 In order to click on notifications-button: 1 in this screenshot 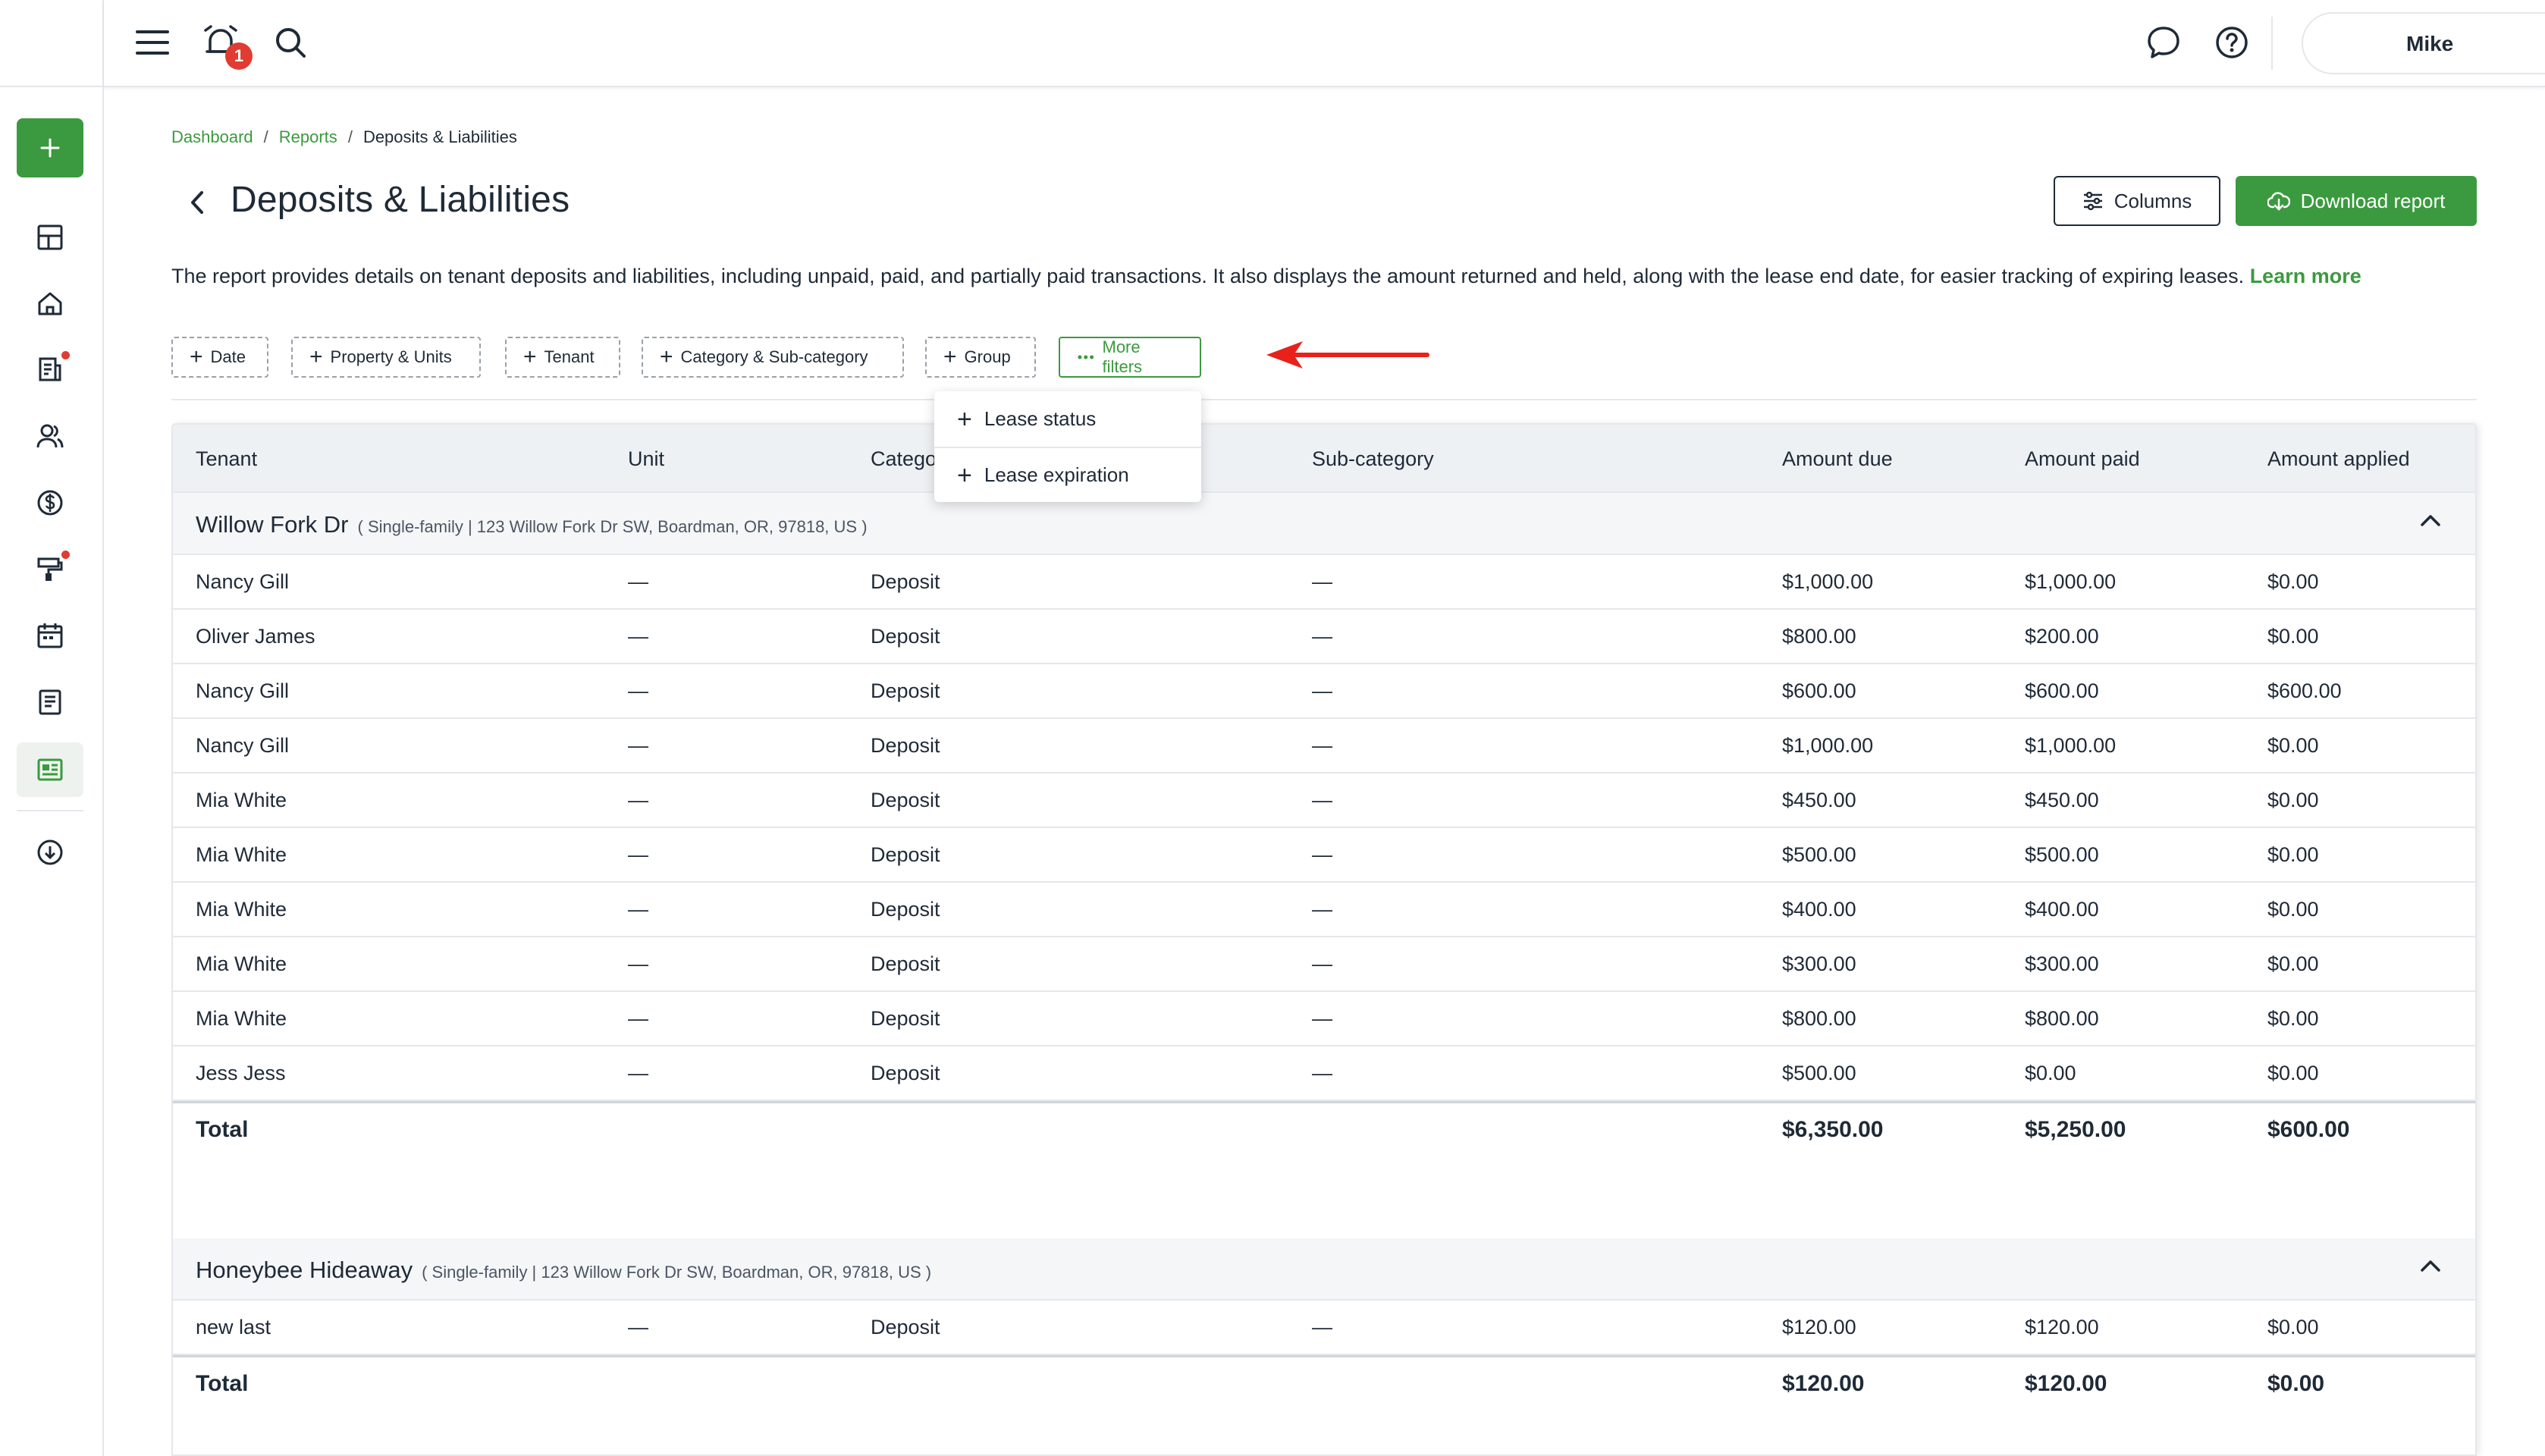, I will do `click(225, 45)`.